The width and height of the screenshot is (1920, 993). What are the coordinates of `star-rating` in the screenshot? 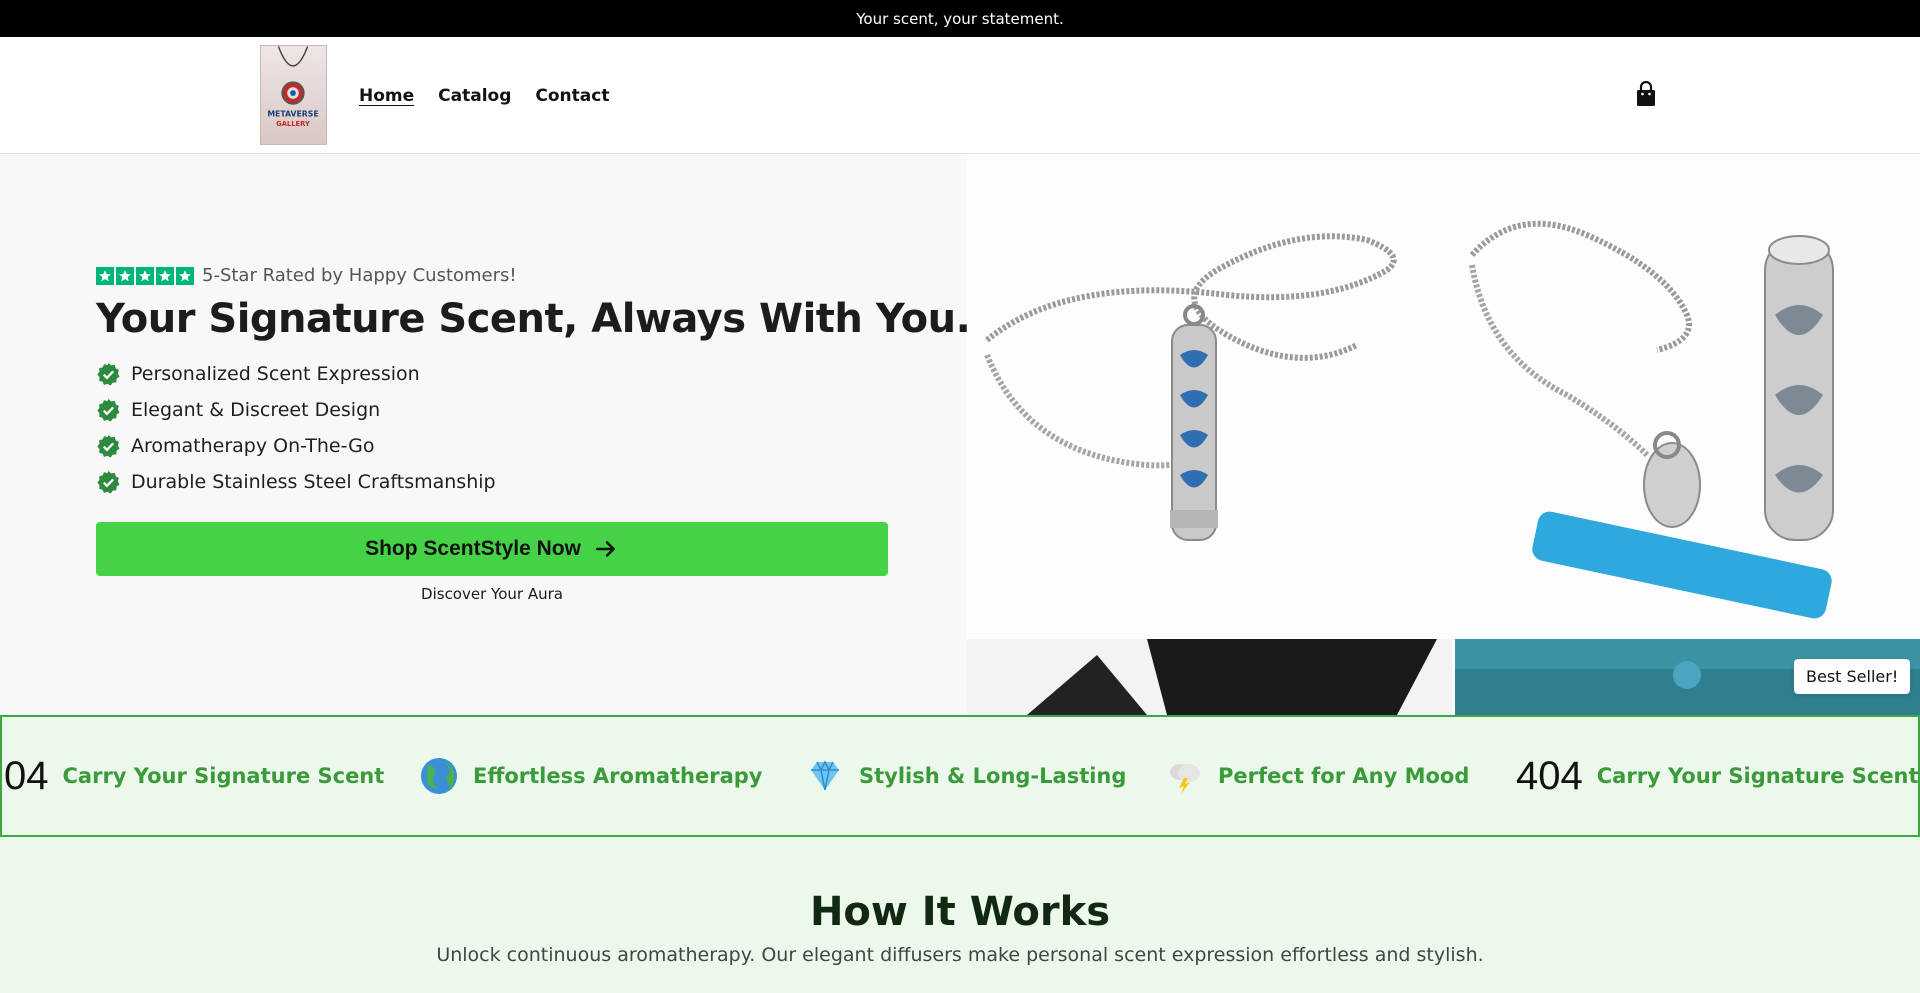 It's located at (145, 275).